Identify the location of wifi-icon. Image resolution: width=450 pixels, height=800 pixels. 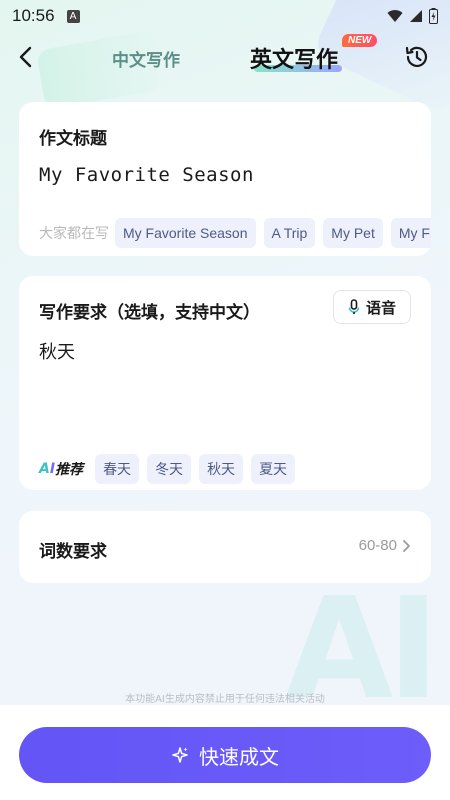
(395, 16).